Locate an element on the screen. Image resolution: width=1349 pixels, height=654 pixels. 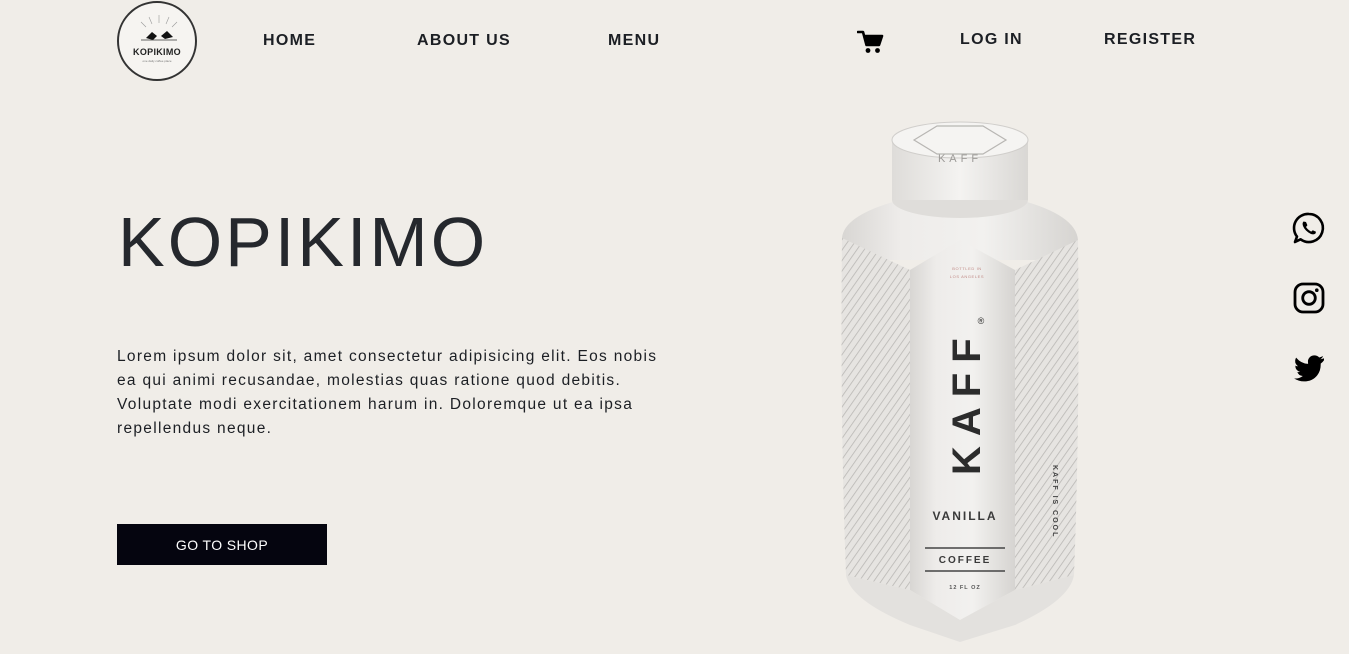
brand-logo: KOPIKIMO one daily coffee place is located at coordinates (157, 41).